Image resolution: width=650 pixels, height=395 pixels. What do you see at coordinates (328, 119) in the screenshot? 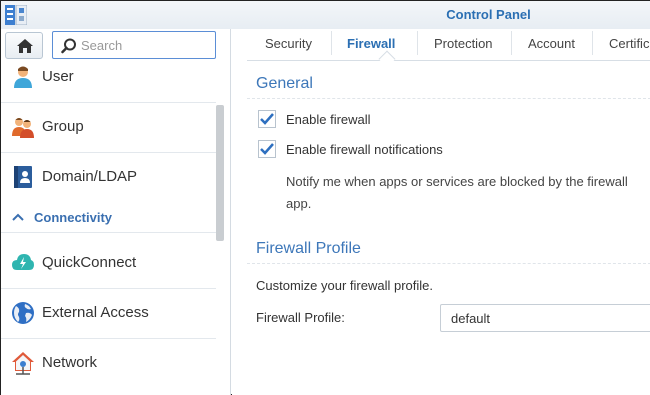
I see `checkbox-label: Enable firewall` at bounding box center [328, 119].